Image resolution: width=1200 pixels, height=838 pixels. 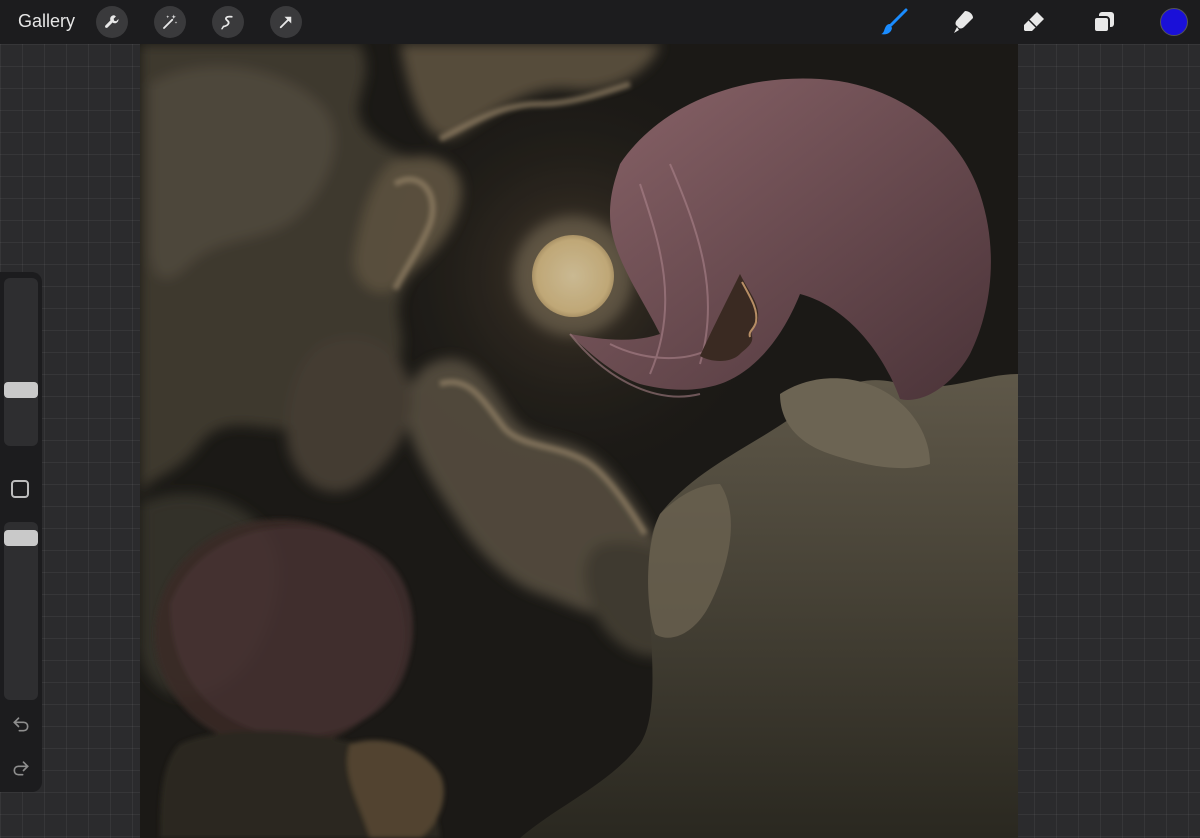 I want to click on brush-size-slider, so click(x=21, y=362).